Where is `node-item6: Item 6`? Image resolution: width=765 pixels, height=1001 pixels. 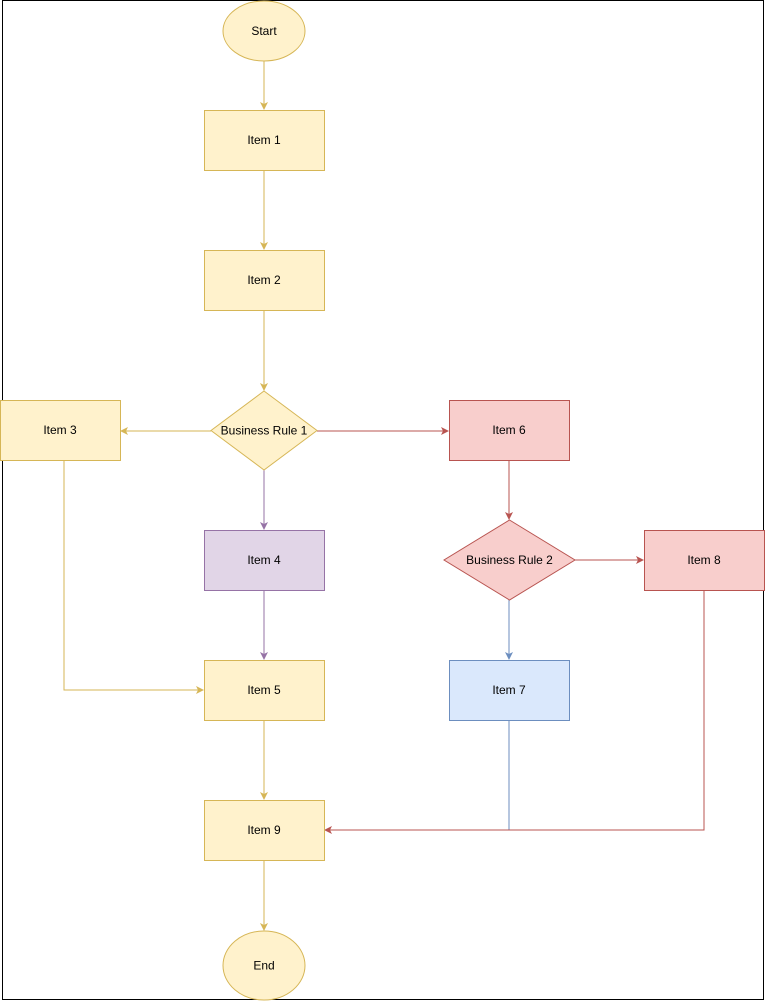
node-item6: Item 6 is located at coordinates (509, 430).